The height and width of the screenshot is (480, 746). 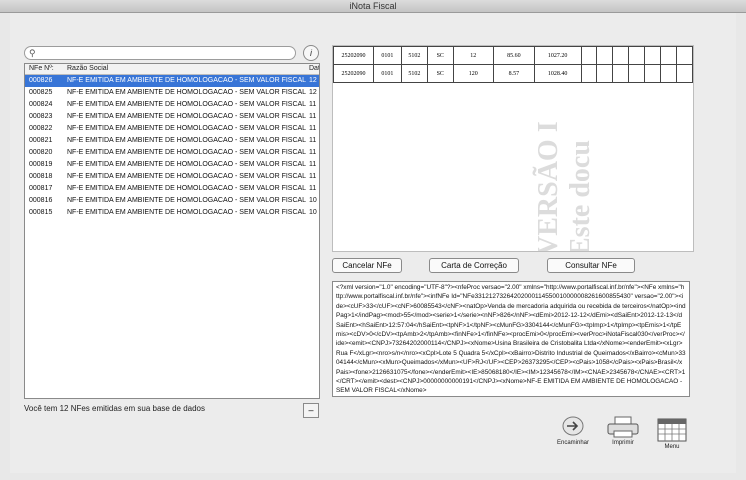 I want to click on table-cell: 120, so click(x=473, y=73).